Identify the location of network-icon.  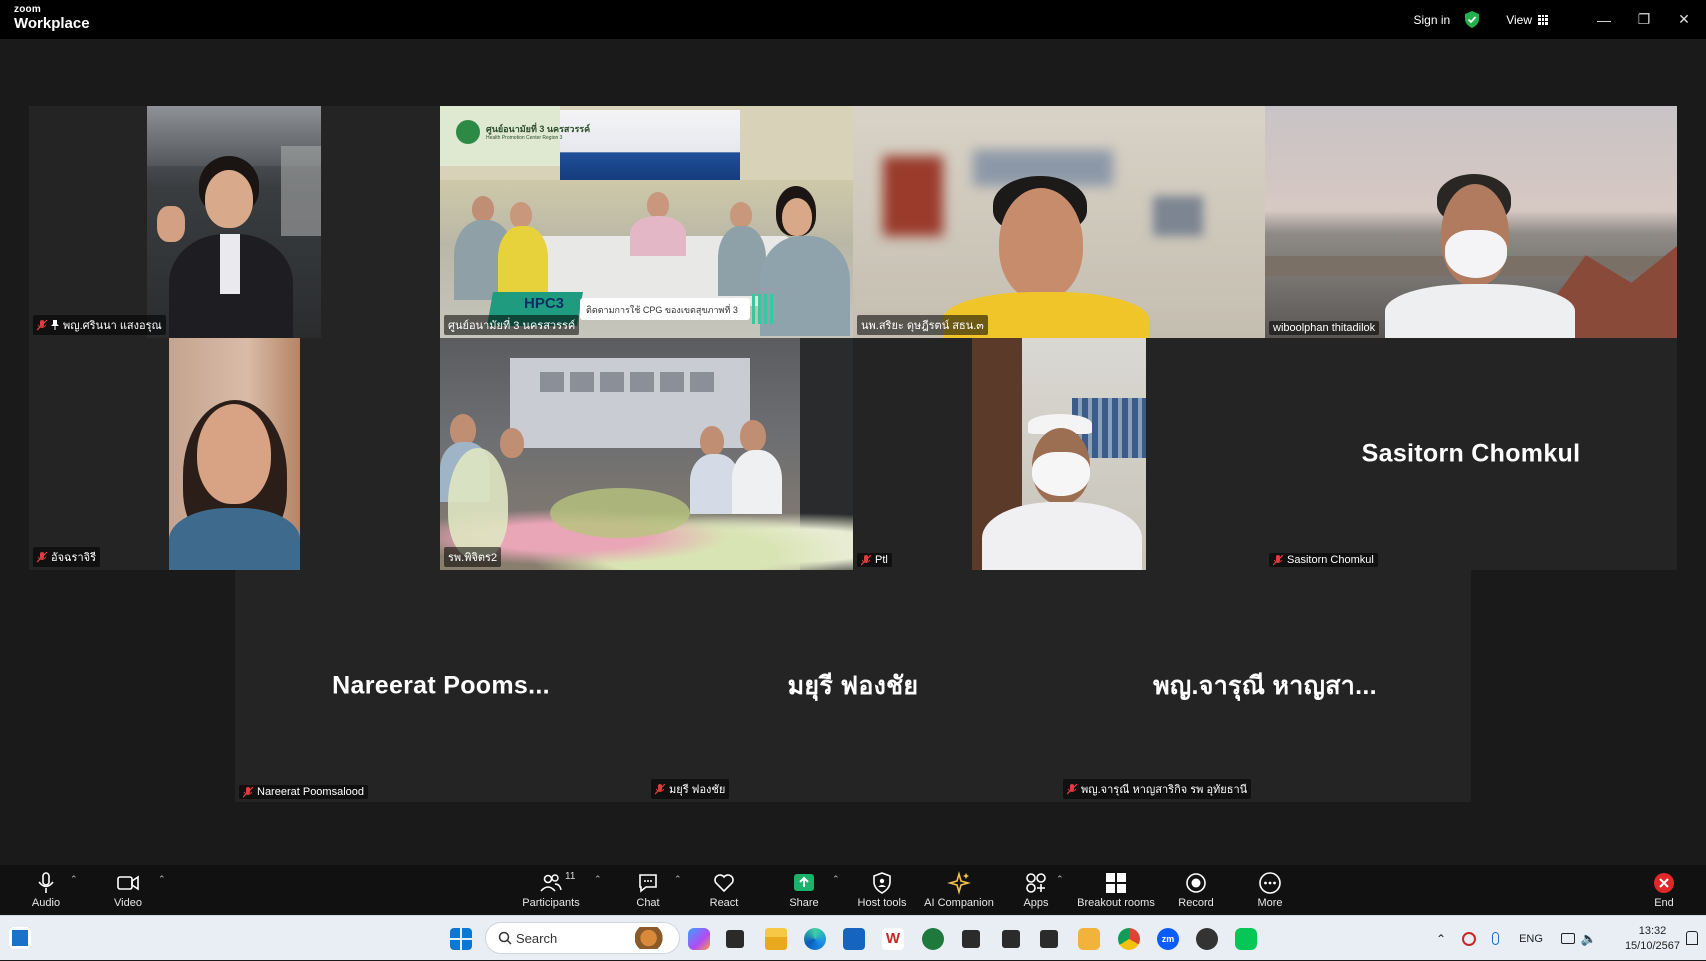
(1567, 938).